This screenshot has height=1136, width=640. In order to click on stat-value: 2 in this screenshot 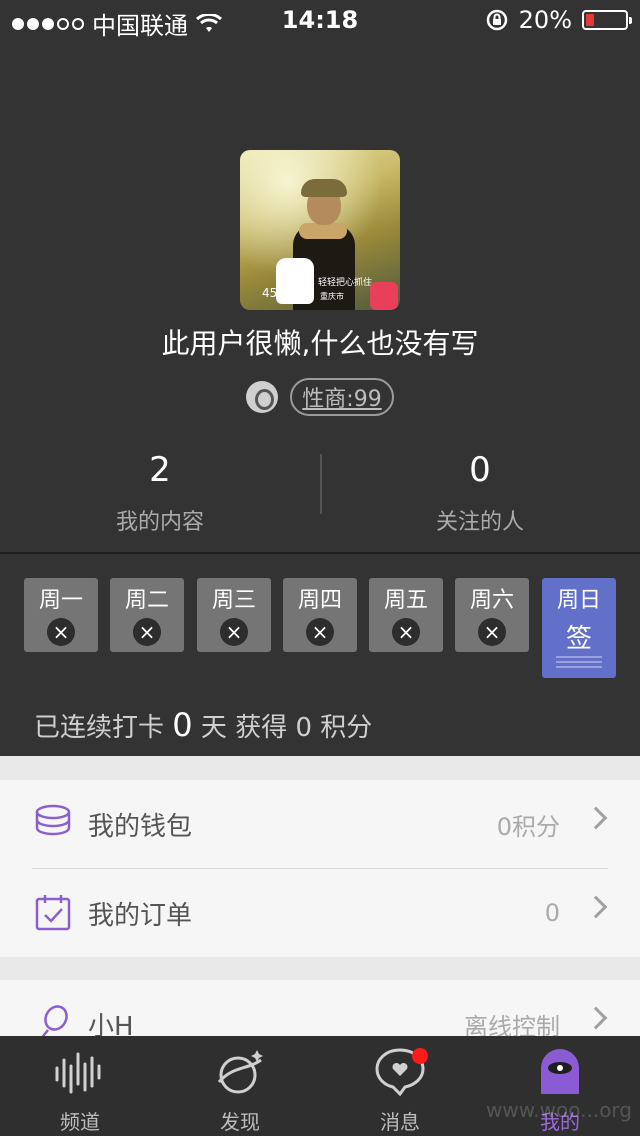, I will do `click(160, 470)`.